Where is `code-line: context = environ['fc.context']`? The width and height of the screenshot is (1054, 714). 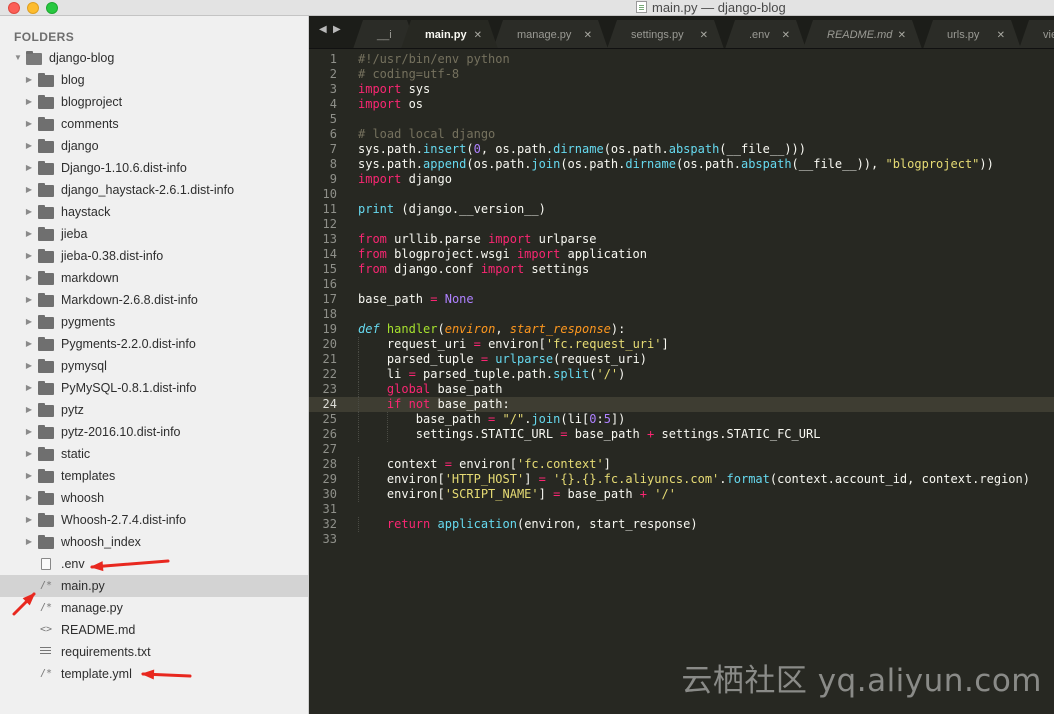 code-line: context = environ['fc.context'] is located at coordinates (703, 464).